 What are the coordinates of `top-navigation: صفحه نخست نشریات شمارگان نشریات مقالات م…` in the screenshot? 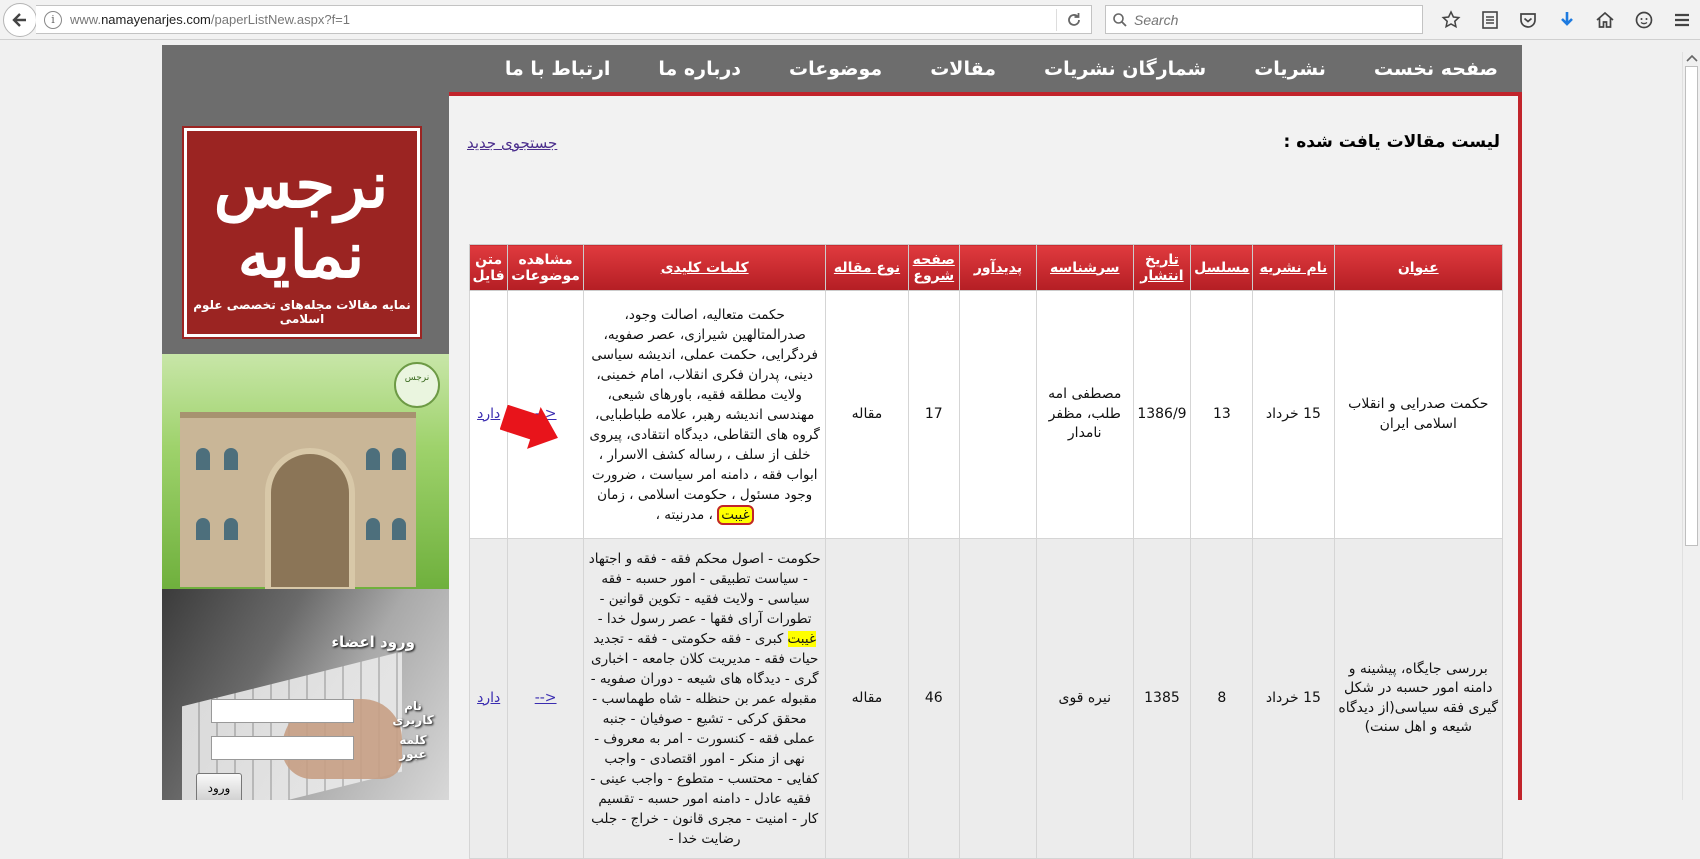 It's located at (842, 68).